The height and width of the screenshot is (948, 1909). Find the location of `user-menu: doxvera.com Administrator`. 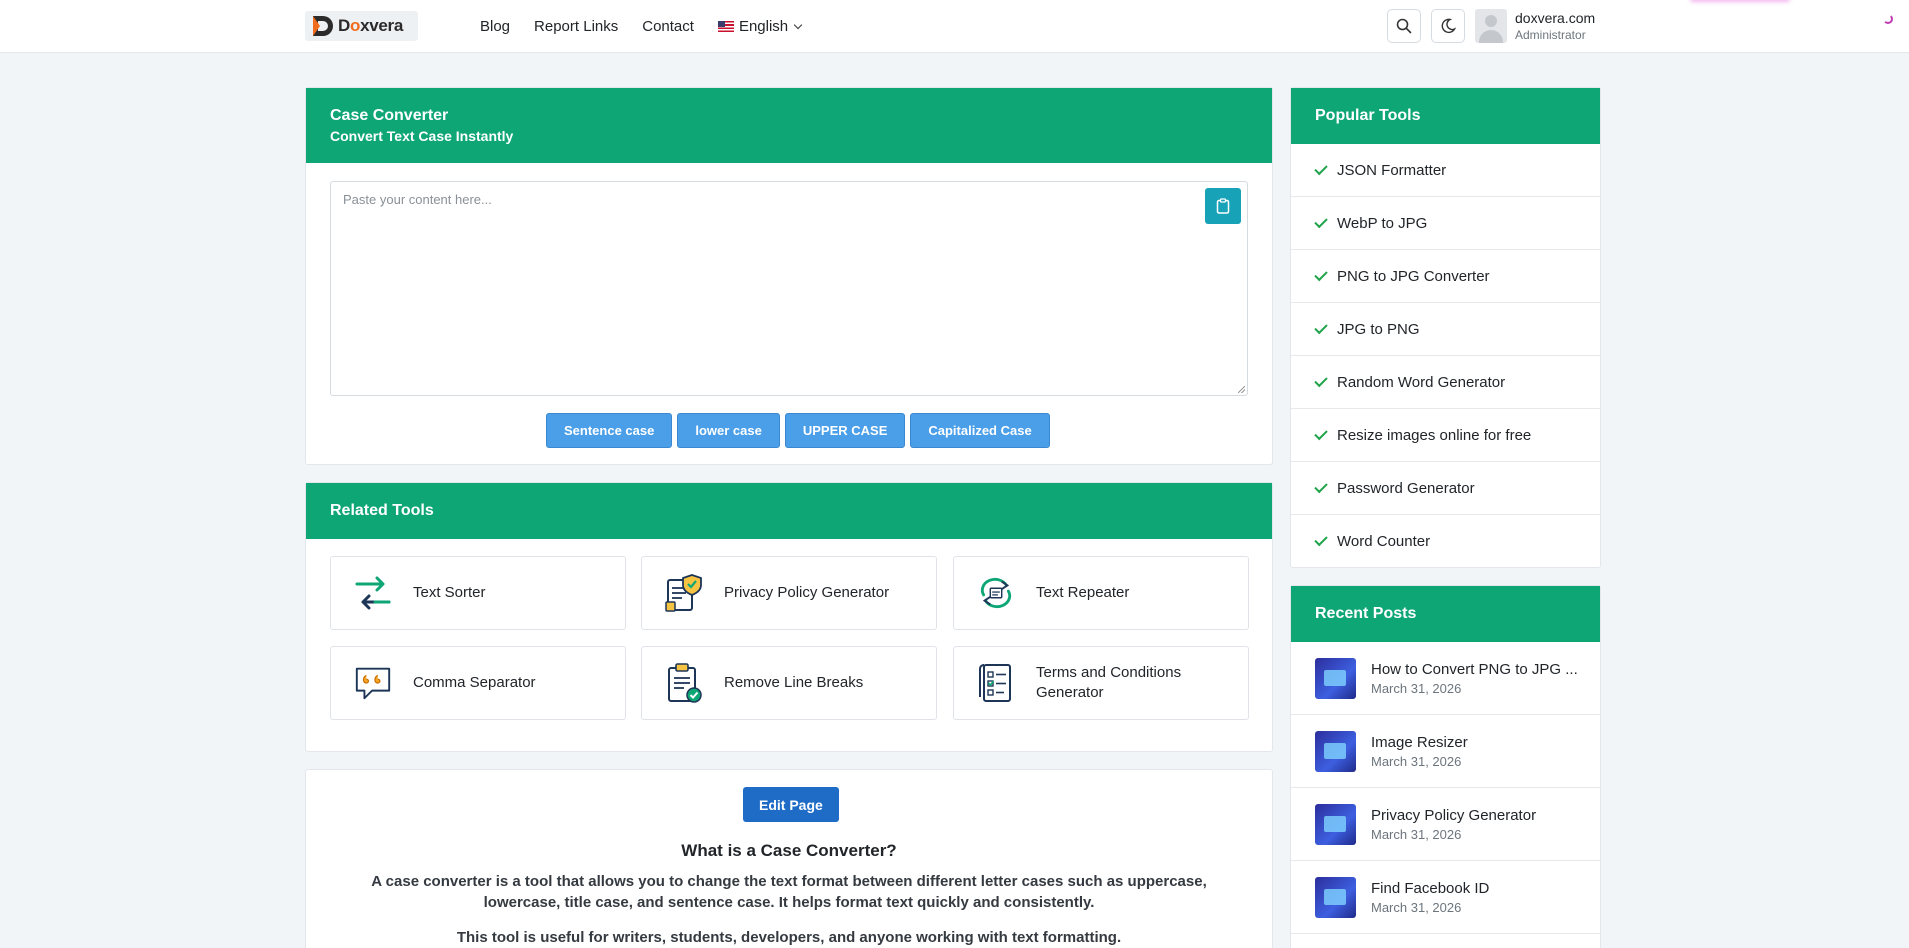

user-menu: doxvera.com Administrator is located at coordinates (1555, 26).